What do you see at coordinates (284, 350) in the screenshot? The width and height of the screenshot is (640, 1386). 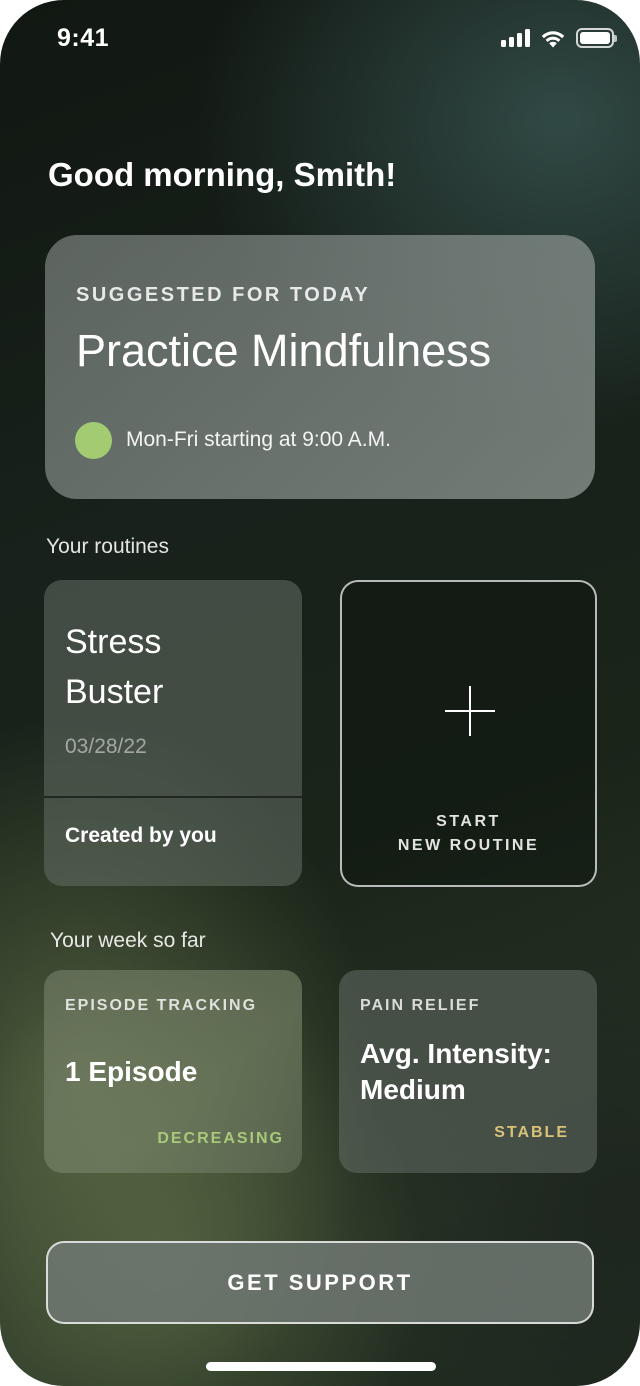 I see `suggested-title: Practice Mindfulness` at bounding box center [284, 350].